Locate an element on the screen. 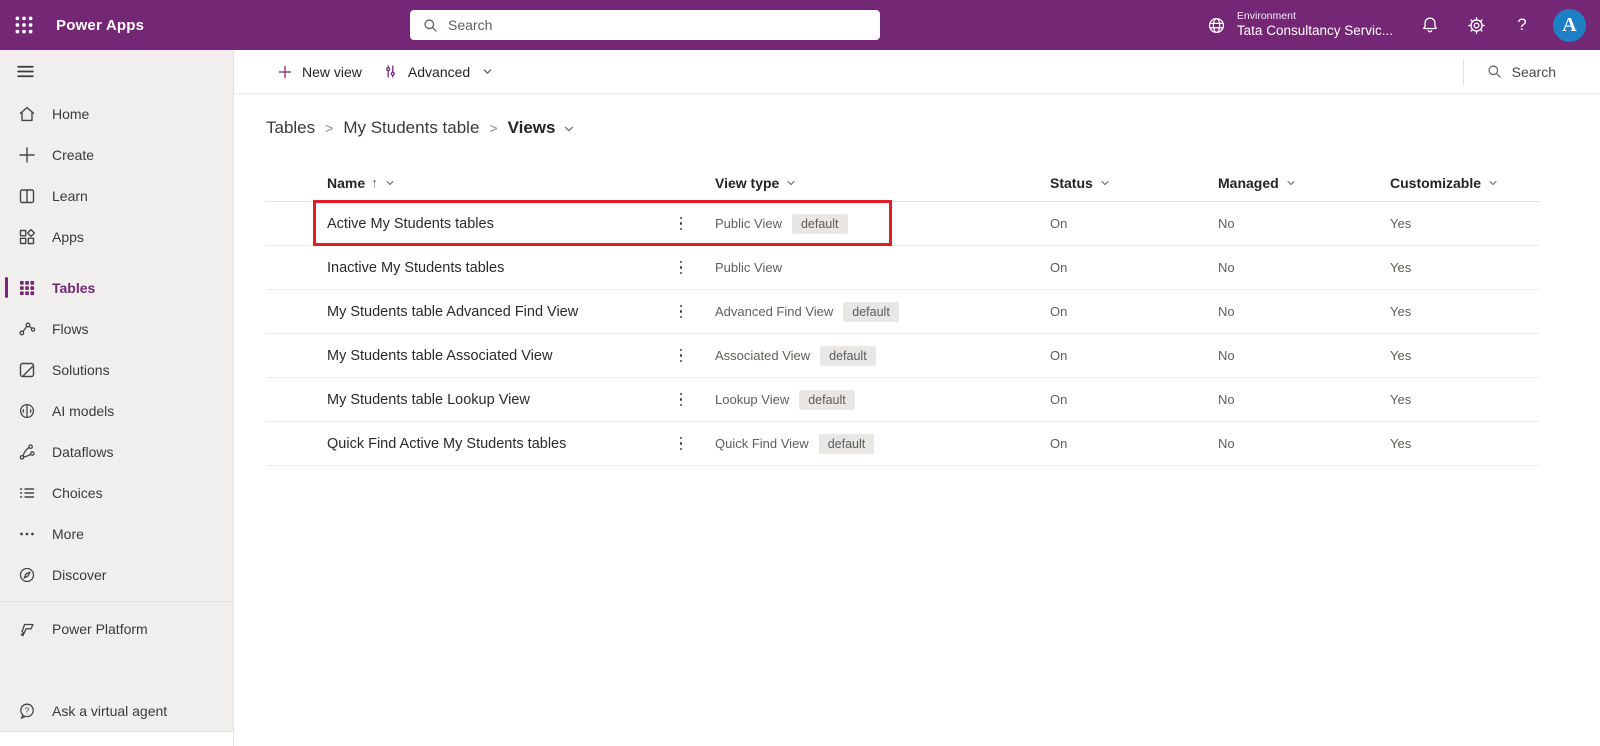 The image size is (1600, 746). sidebar-item-label: Dataflows is located at coordinates (83, 451).